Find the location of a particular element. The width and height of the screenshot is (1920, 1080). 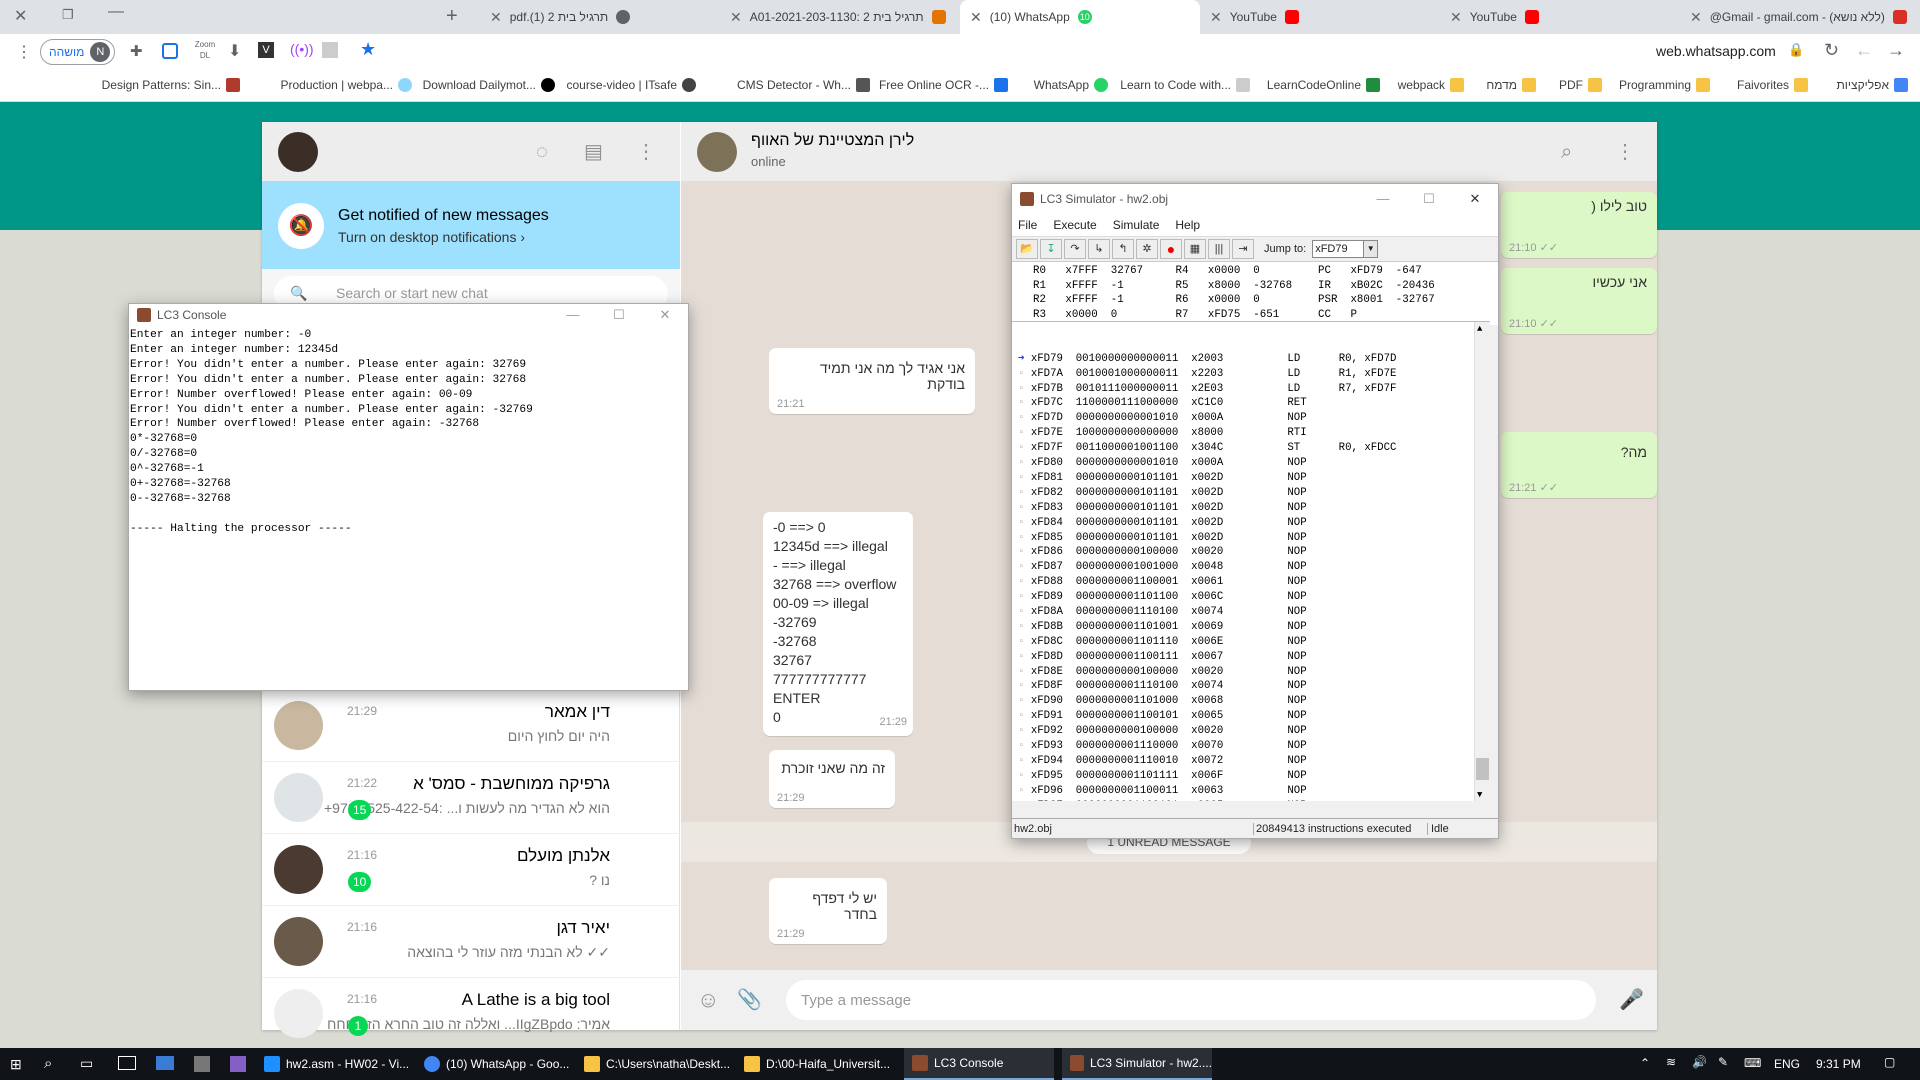

download-icon: ⬇ is located at coordinates (234, 51).